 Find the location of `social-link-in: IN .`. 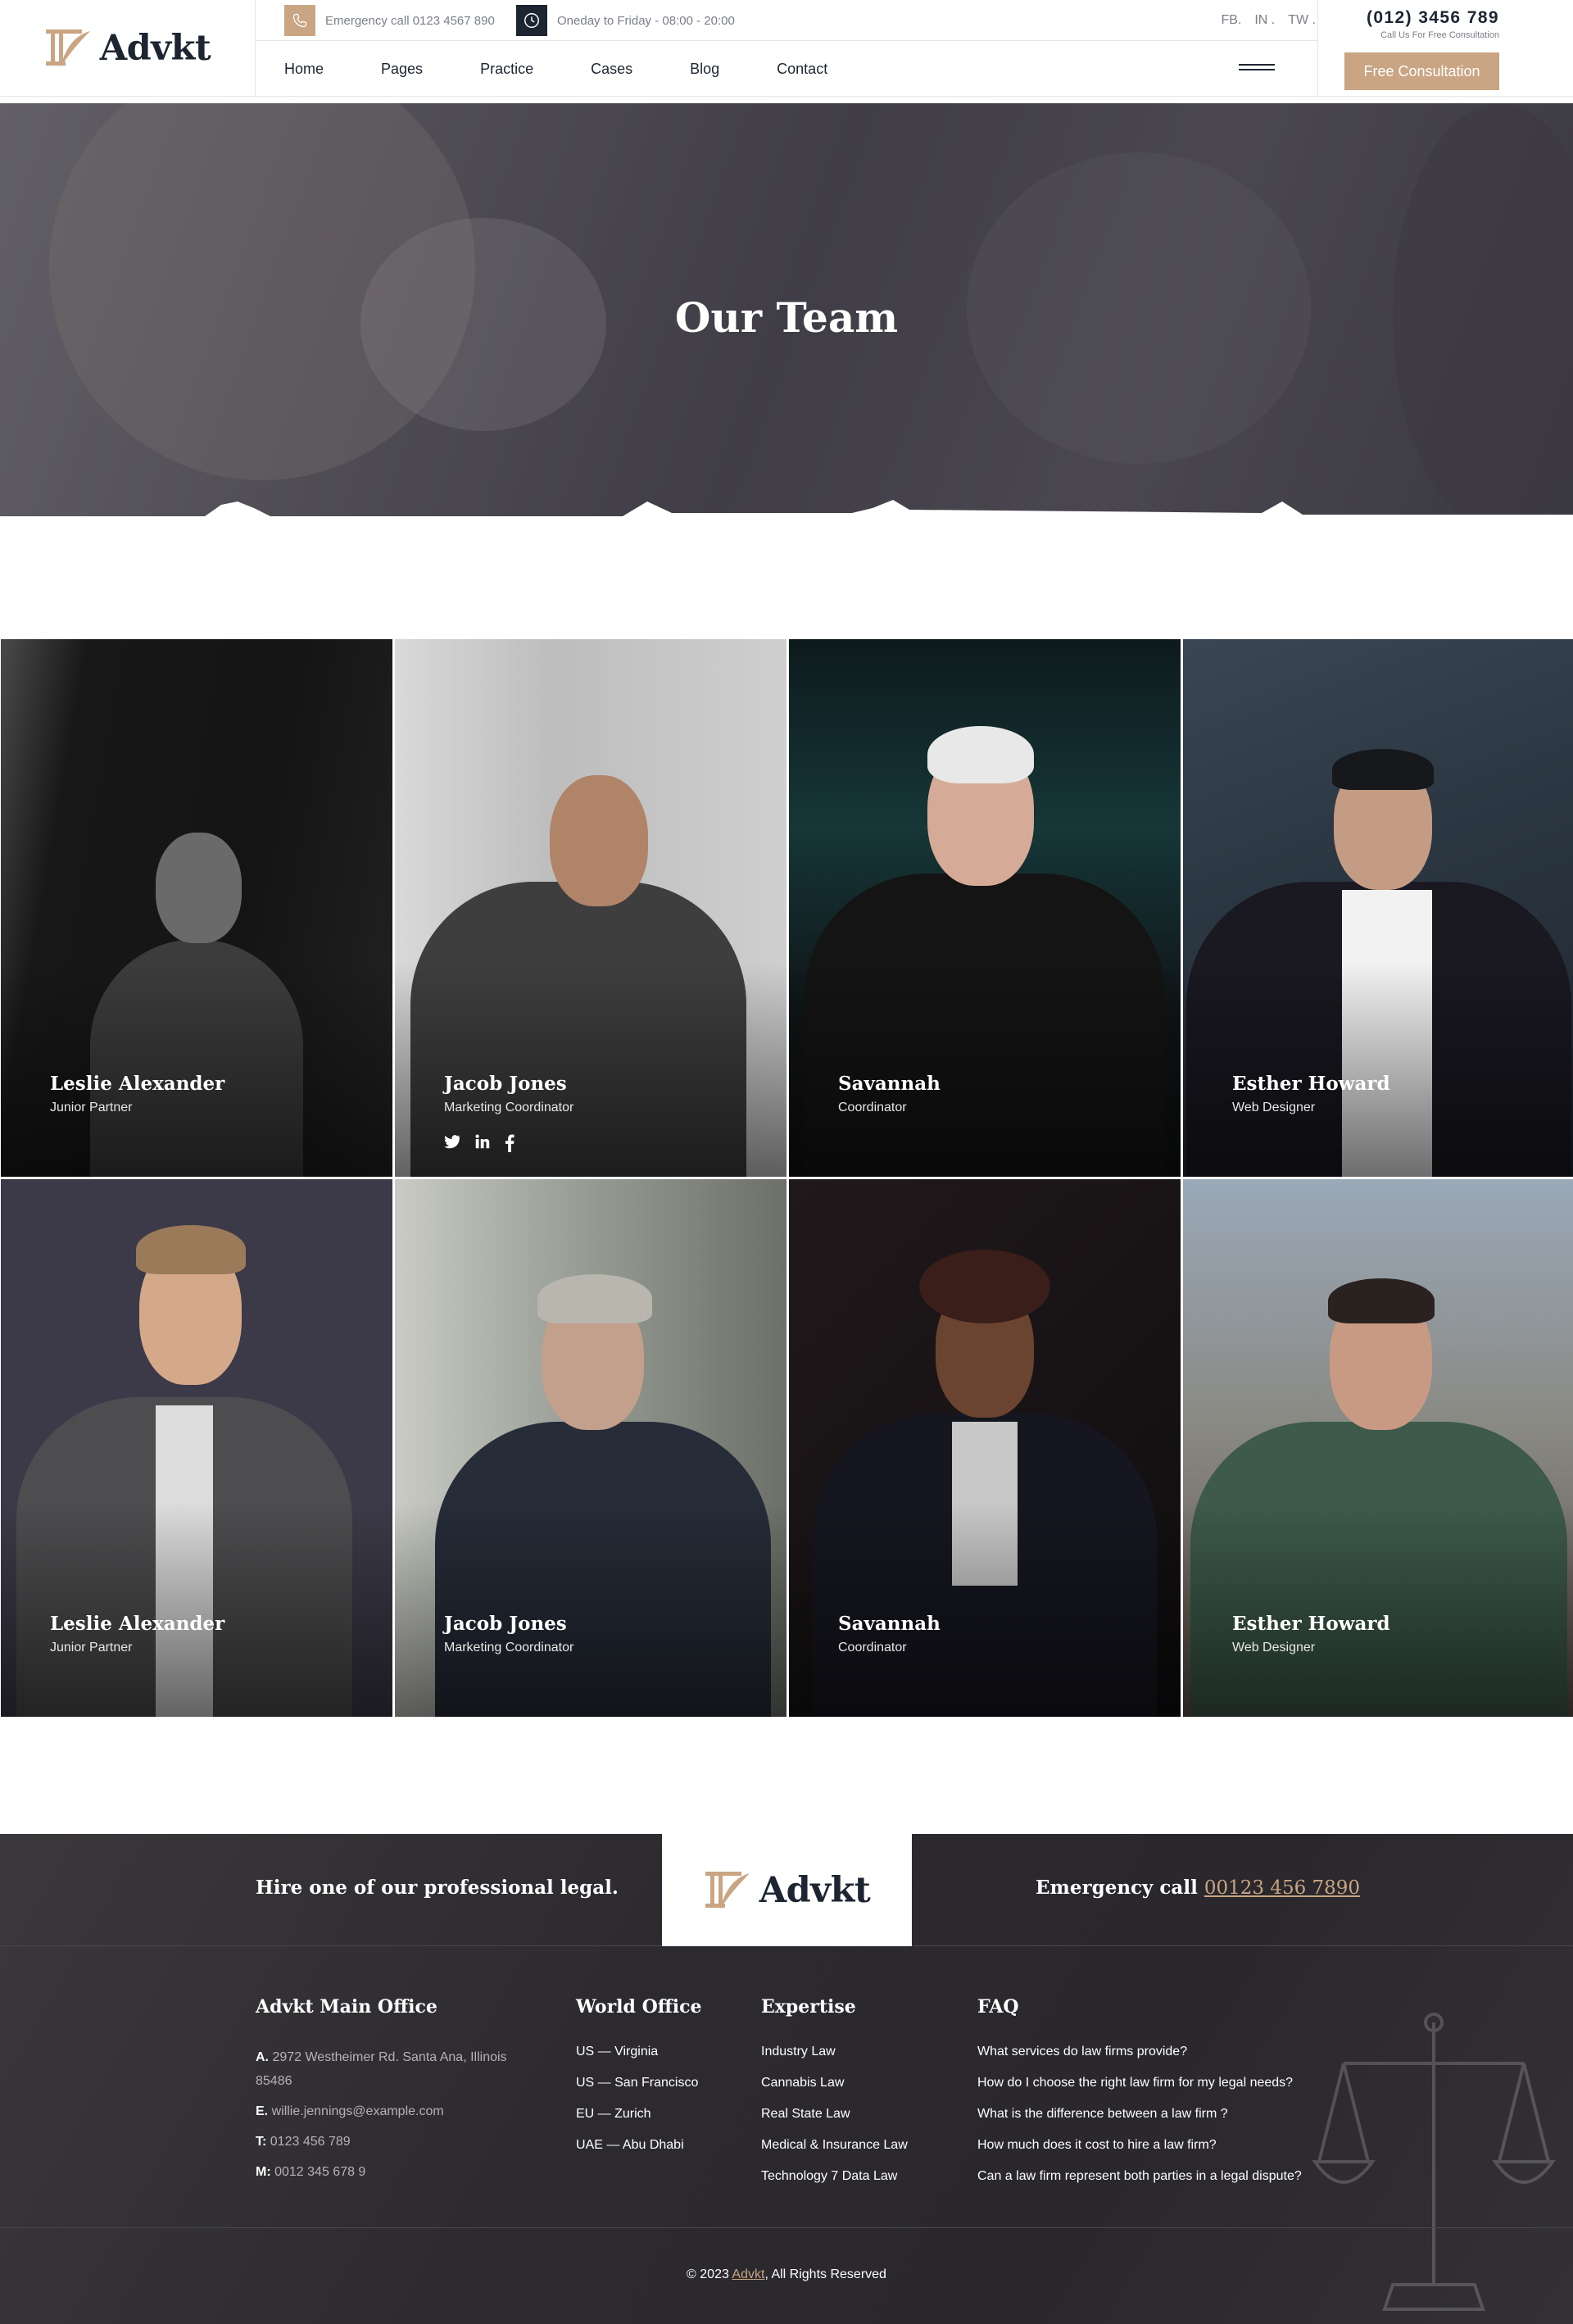

social-link-in: IN . is located at coordinates (1264, 20).